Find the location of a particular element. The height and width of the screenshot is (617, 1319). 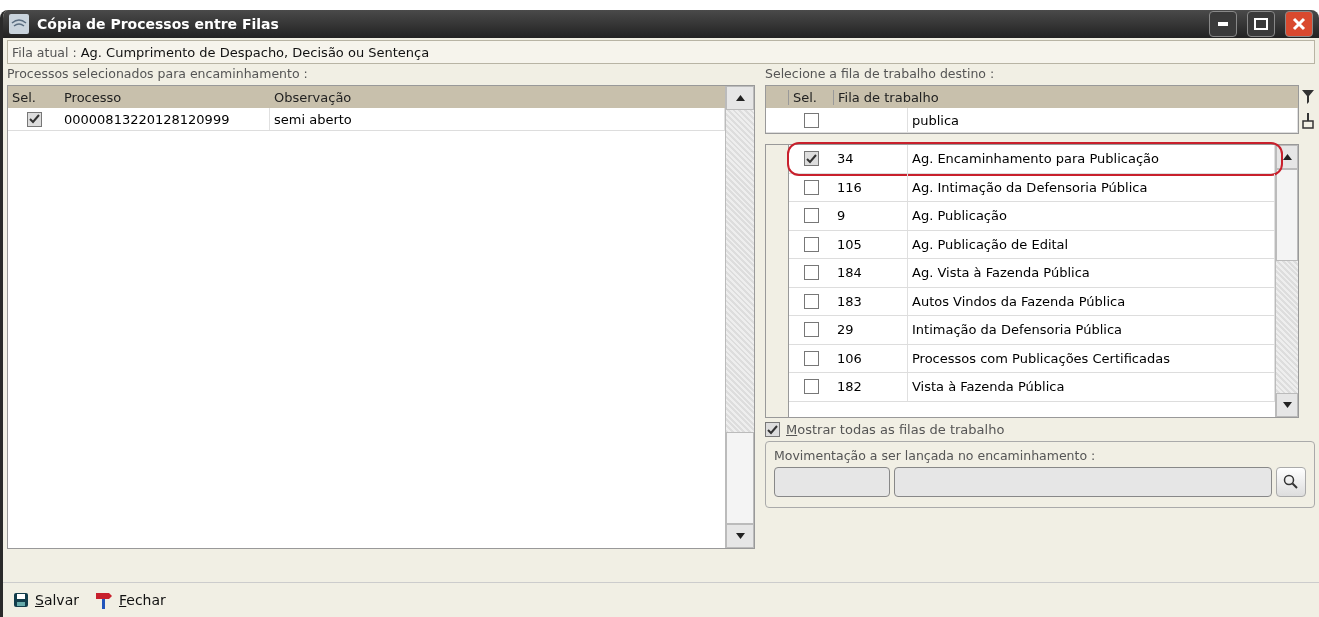

search-button is located at coordinates (1291, 482).